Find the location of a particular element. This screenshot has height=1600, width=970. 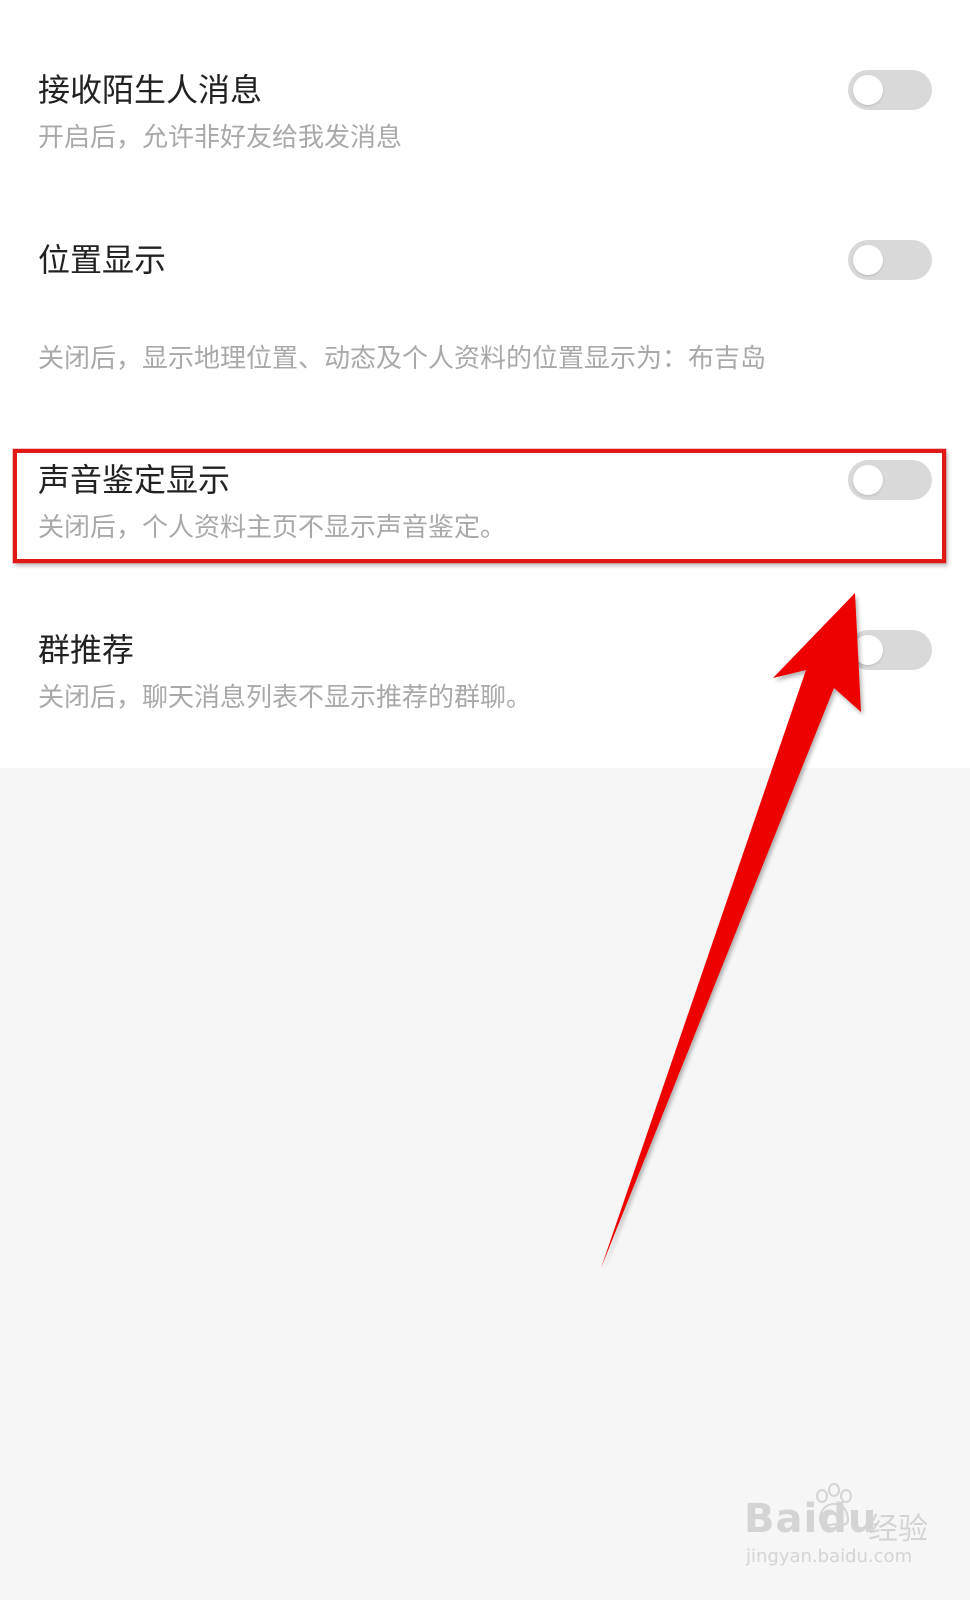

setting-row-voice-appraisal: 声音鉴定显示 关闭后，个人资料主页不显示声音鉴定。 is located at coordinates (485, 505).